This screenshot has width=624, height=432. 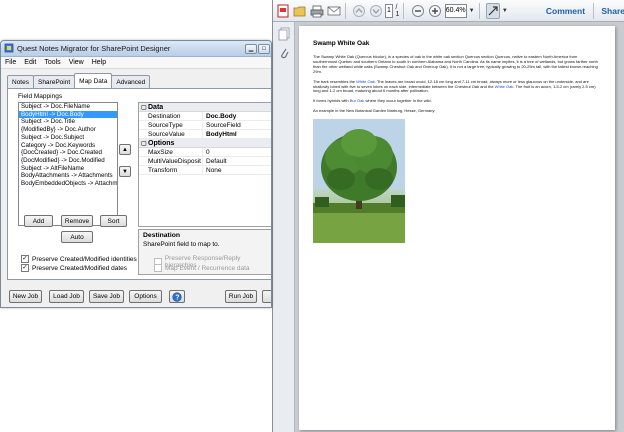 What do you see at coordinates (505, 11) in the screenshot?
I see `tools-dropdown-icon: ▼` at bounding box center [505, 11].